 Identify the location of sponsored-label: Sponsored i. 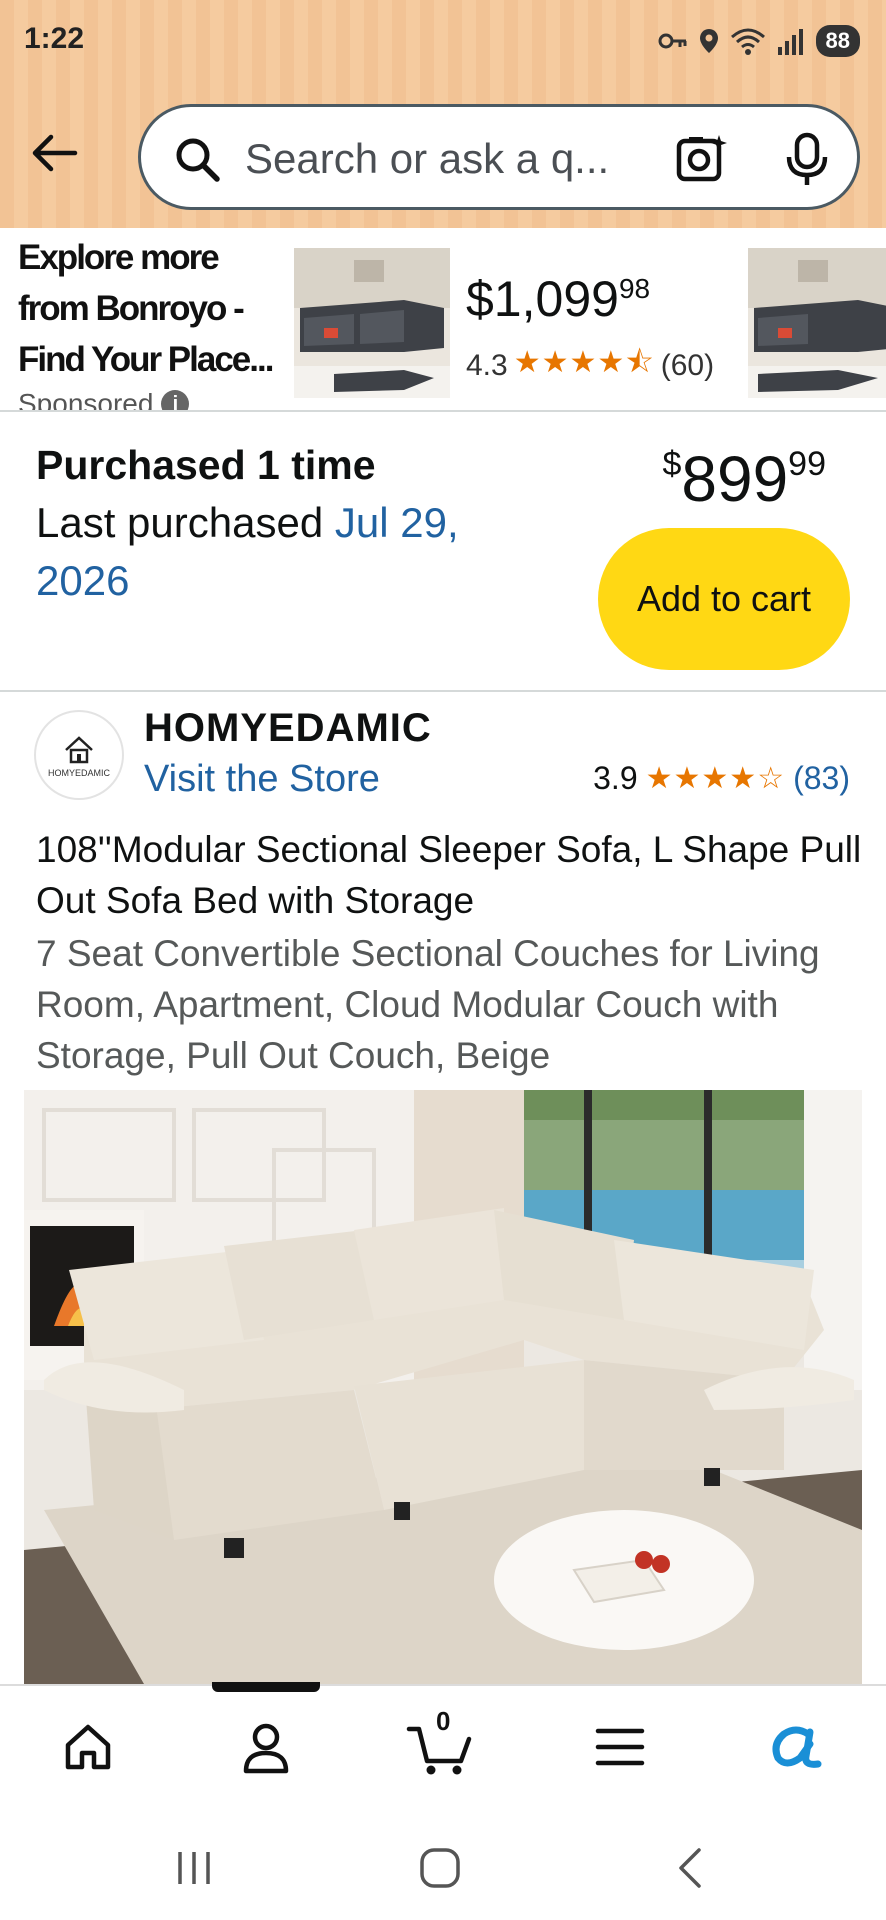
(104, 399).